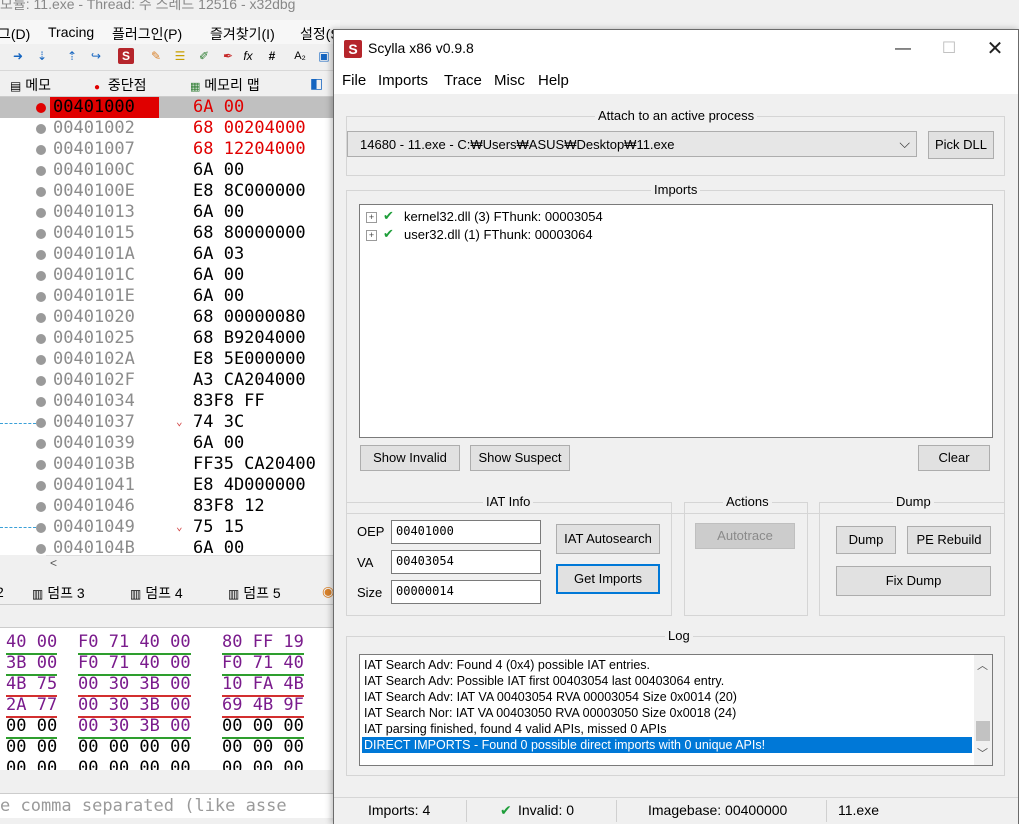 Image resolution: width=1019 pixels, height=824 pixels. Describe the element at coordinates (983, 731) in the screenshot. I see `scroll-thumb` at that location.